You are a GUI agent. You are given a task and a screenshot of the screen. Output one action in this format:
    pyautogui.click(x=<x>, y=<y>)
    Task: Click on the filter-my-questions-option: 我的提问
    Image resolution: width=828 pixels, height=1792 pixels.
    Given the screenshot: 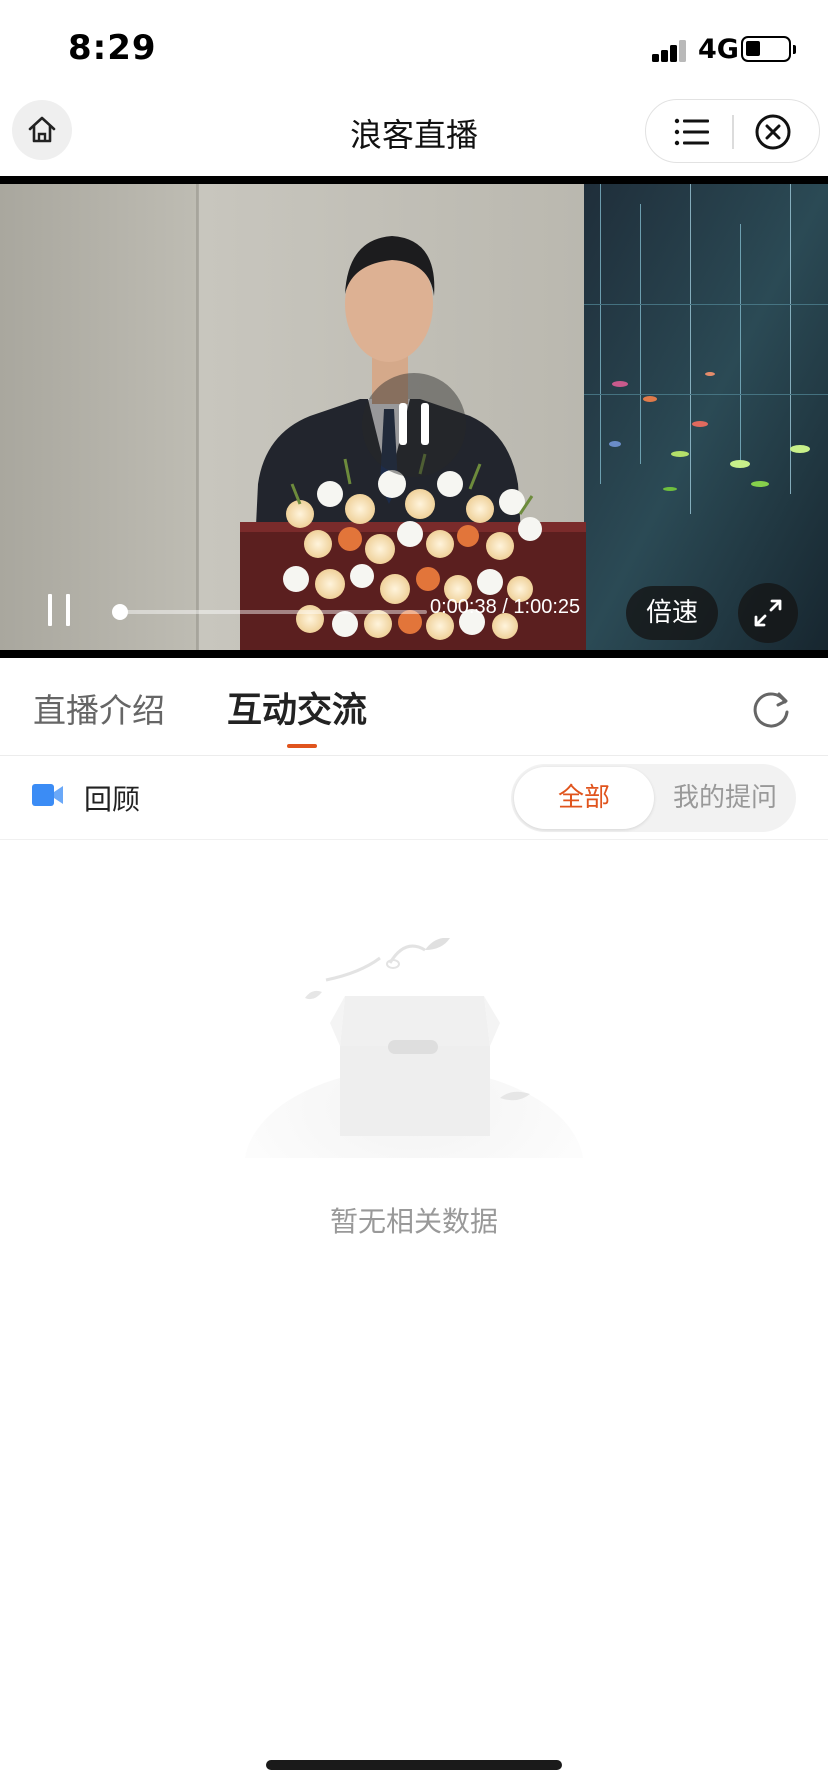 What is the action you would take?
    pyautogui.click(x=725, y=798)
    